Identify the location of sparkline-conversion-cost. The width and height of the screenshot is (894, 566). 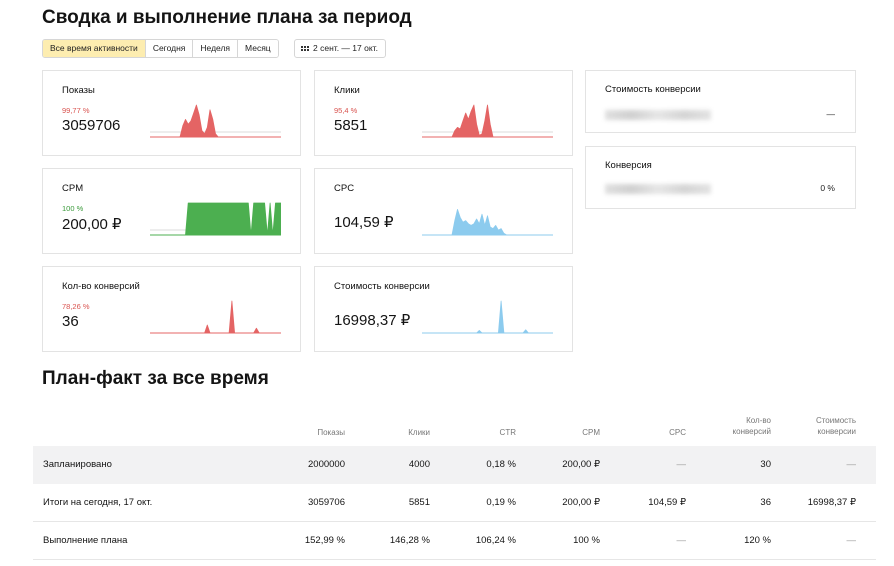
(487, 317).